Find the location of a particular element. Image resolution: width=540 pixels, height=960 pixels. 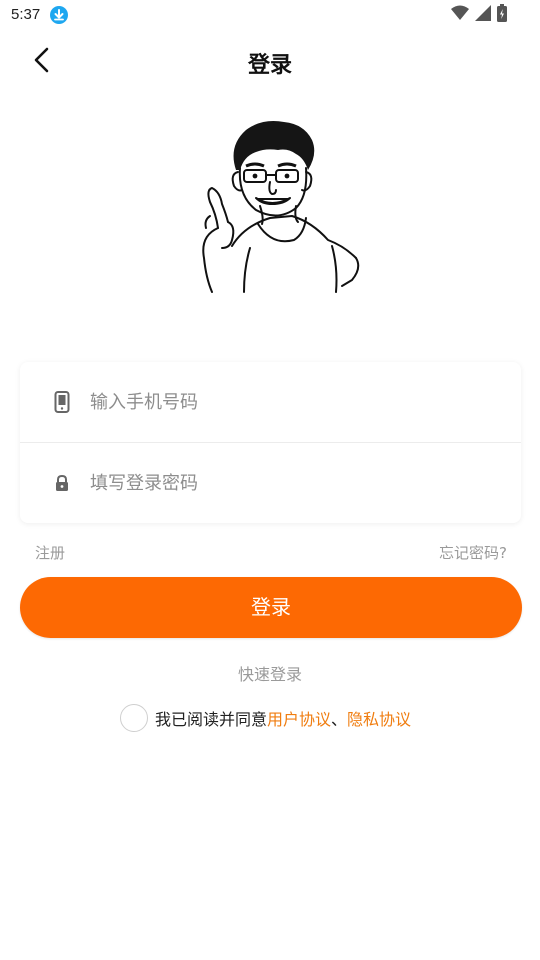

agreement-checkbox is located at coordinates (134, 718).